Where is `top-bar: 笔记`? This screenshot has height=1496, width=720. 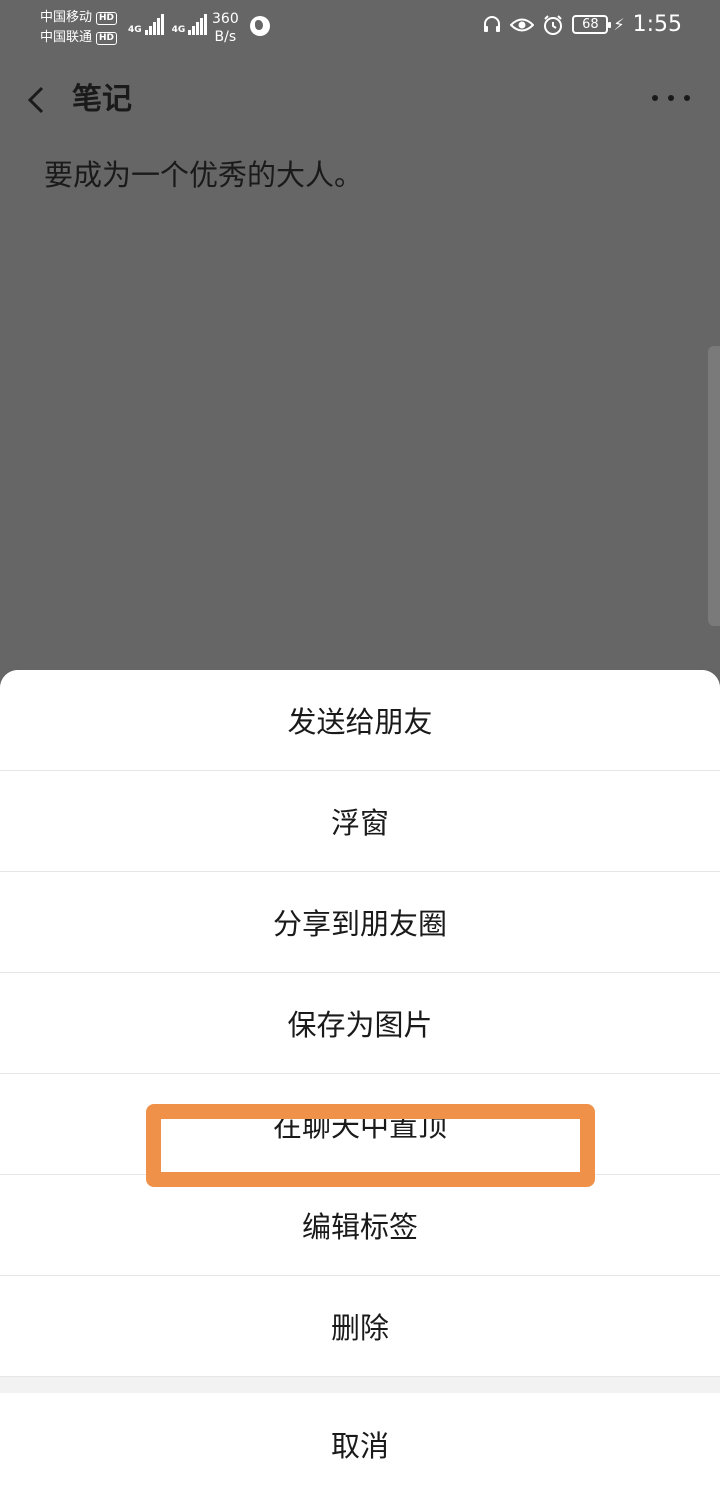 top-bar: 笔记 is located at coordinates (360, 100).